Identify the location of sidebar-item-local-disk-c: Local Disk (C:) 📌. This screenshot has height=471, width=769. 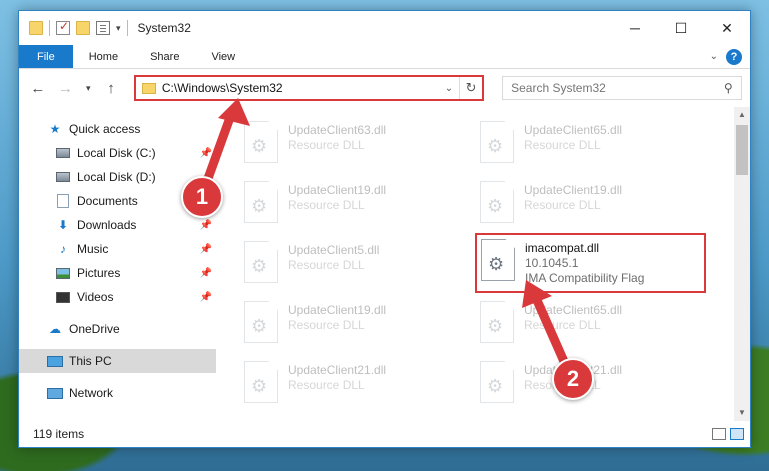
(117, 153).